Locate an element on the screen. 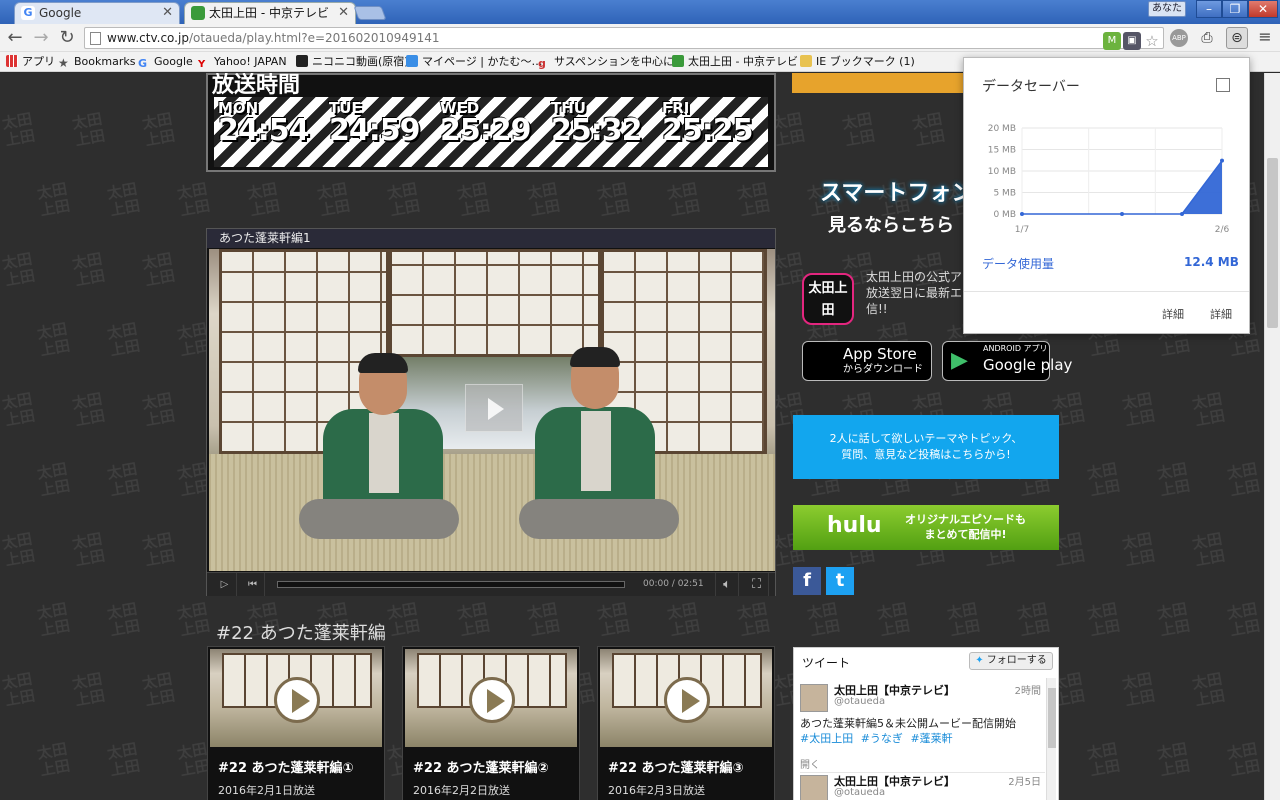  schedule-day: THU 25:32 is located at coordinates (597, 123).